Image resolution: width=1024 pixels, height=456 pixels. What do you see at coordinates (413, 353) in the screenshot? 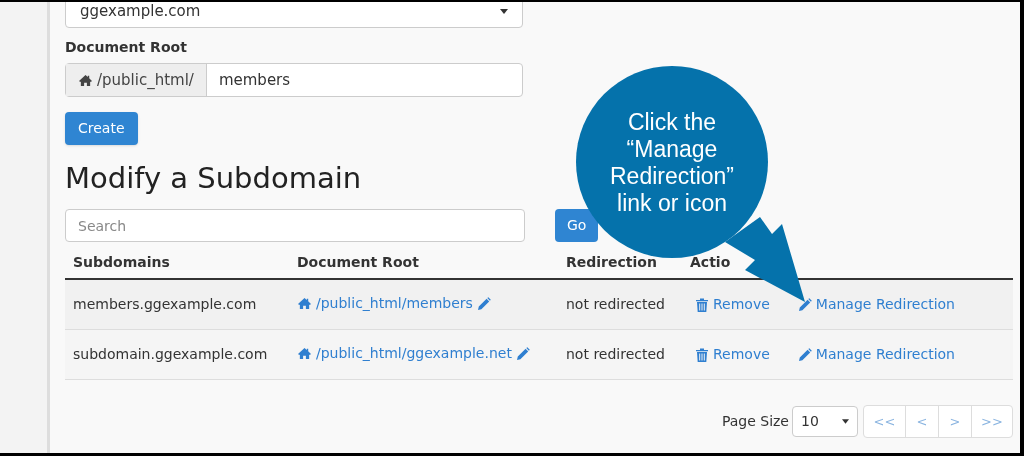
I see `document-root-link: /public_html/ggexample.net` at bounding box center [413, 353].